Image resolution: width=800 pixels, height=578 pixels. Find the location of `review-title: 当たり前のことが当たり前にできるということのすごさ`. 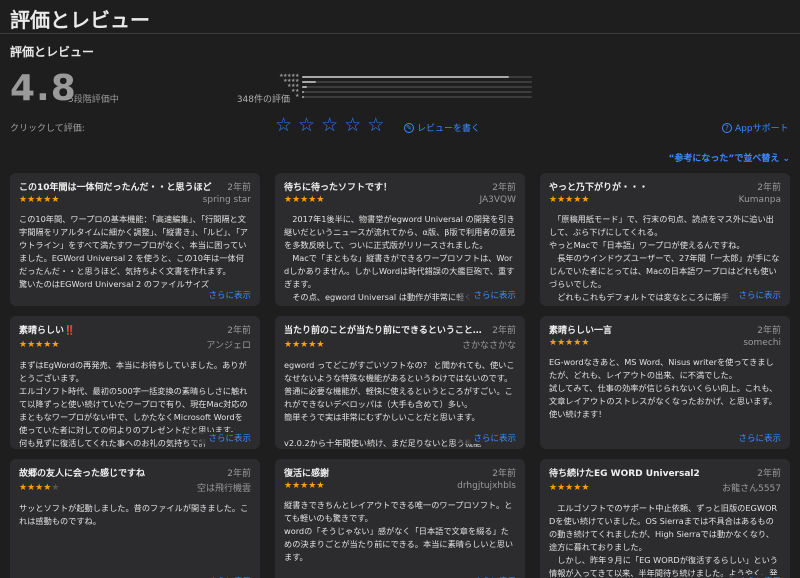

review-title: 当たり前のことが当たり前にできるということのすごさ is located at coordinates (384, 331).